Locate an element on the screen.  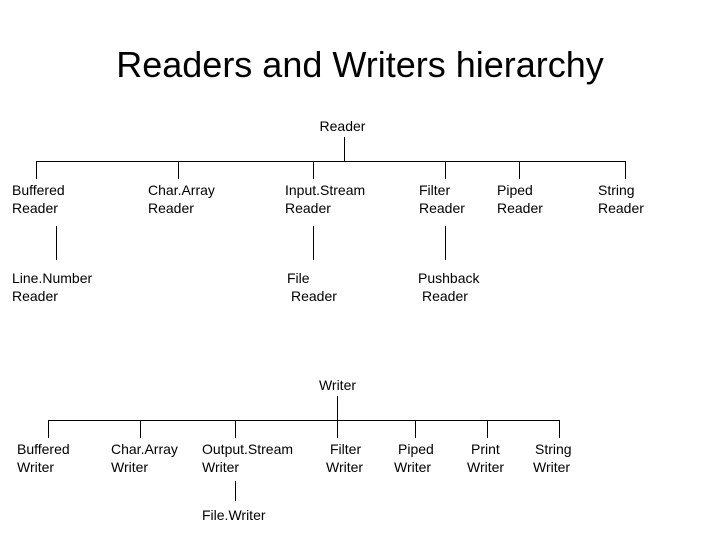
node-filter-reader: Filter Reader is located at coordinates (442, 199).